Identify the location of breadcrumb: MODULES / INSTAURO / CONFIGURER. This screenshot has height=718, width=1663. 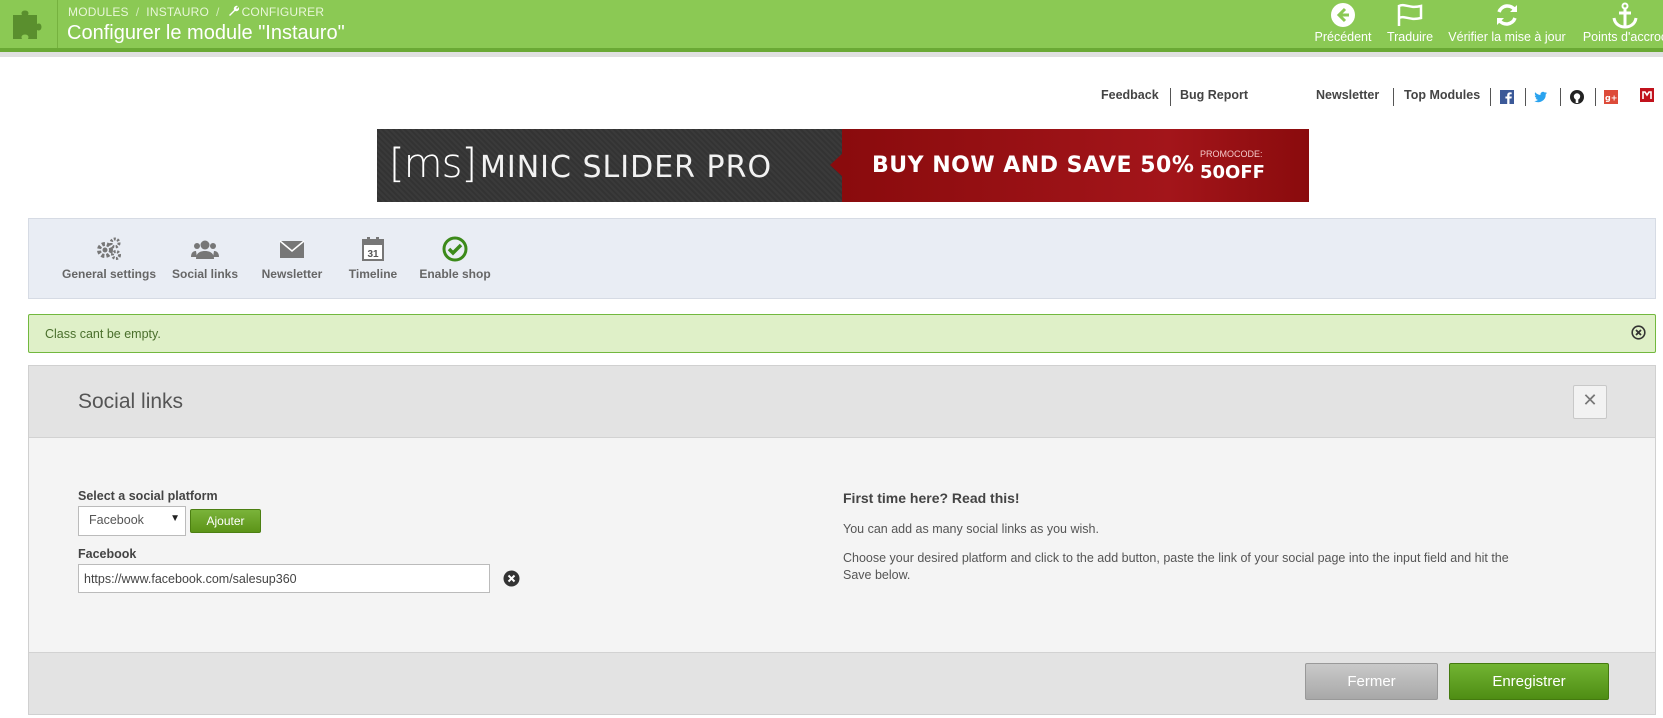
(196, 11).